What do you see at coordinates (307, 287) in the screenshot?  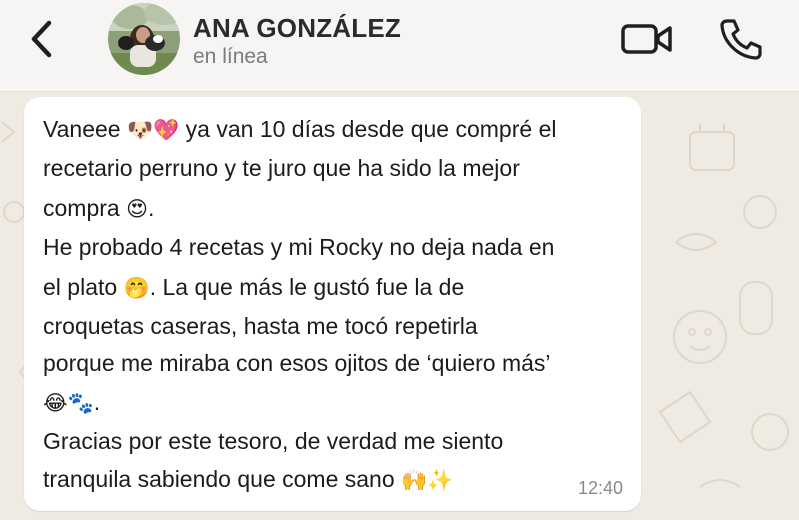 I see `message-text: . La que más le gustó fue la de` at bounding box center [307, 287].